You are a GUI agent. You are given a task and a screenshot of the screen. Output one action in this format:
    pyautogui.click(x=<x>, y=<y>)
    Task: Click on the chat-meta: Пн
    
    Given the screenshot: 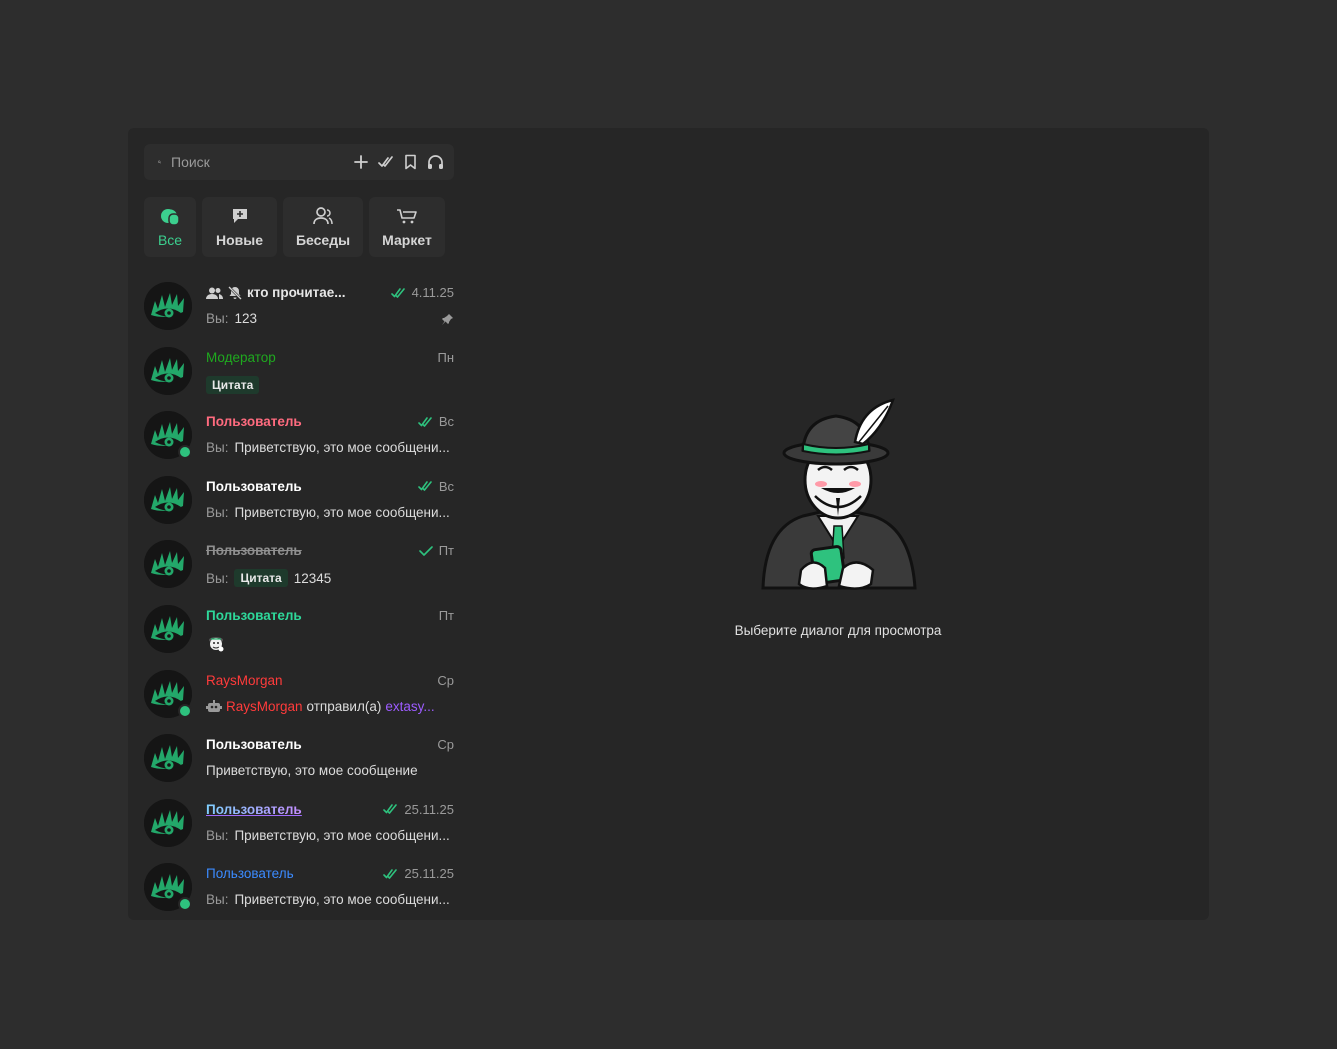 What is the action you would take?
    pyautogui.click(x=445, y=357)
    